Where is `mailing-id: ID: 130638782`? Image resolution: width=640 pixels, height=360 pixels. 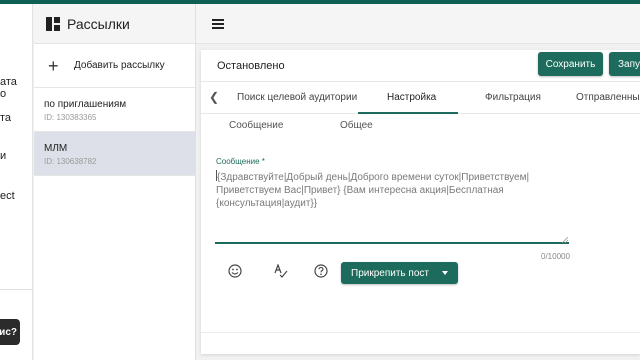
mailing-id: ID: 130638782 is located at coordinates (70, 161).